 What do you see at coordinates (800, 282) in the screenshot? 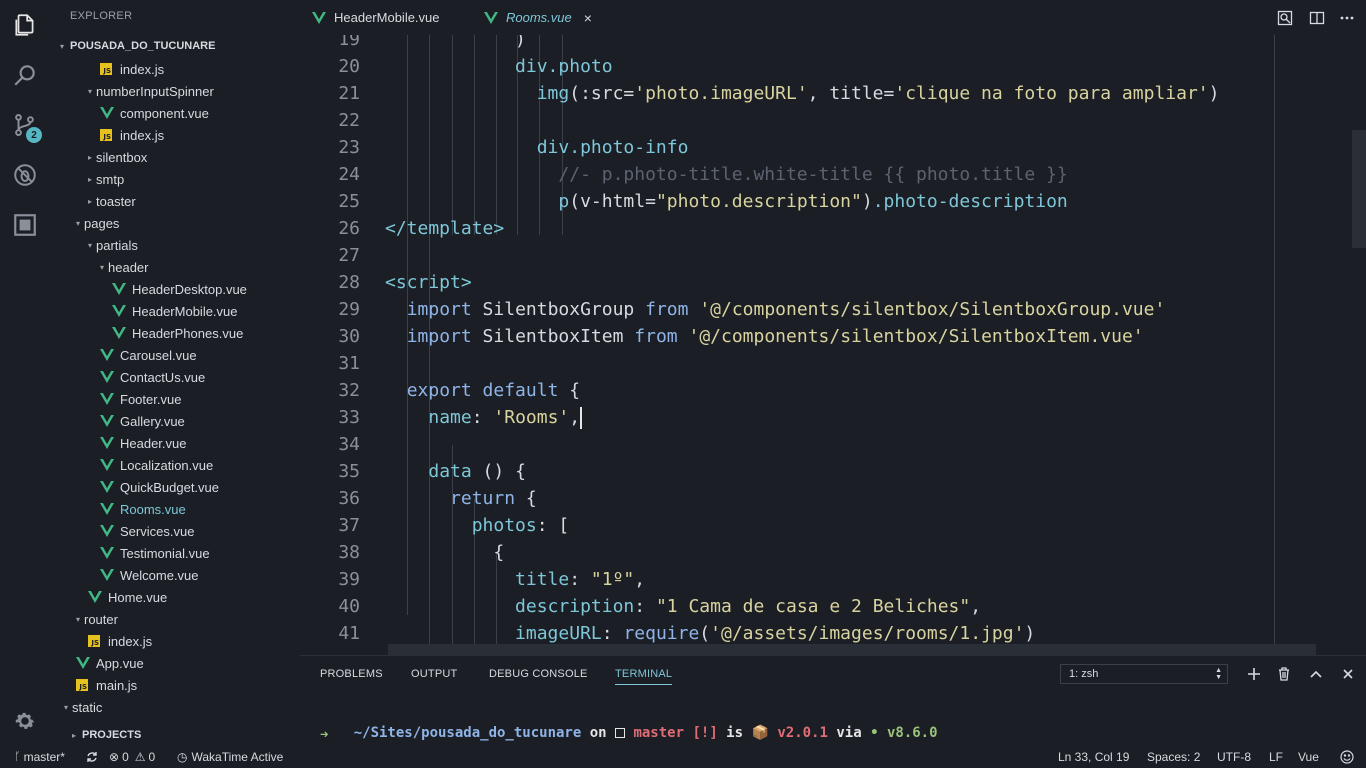
I see `code-line: 28 <script>` at bounding box center [800, 282].